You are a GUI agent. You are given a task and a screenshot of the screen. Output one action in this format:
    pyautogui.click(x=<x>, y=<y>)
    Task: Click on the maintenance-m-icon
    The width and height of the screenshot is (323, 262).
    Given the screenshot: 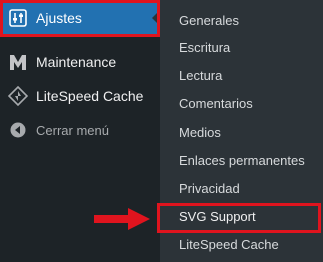 What is the action you would take?
    pyautogui.click(x=18, y=62)
    